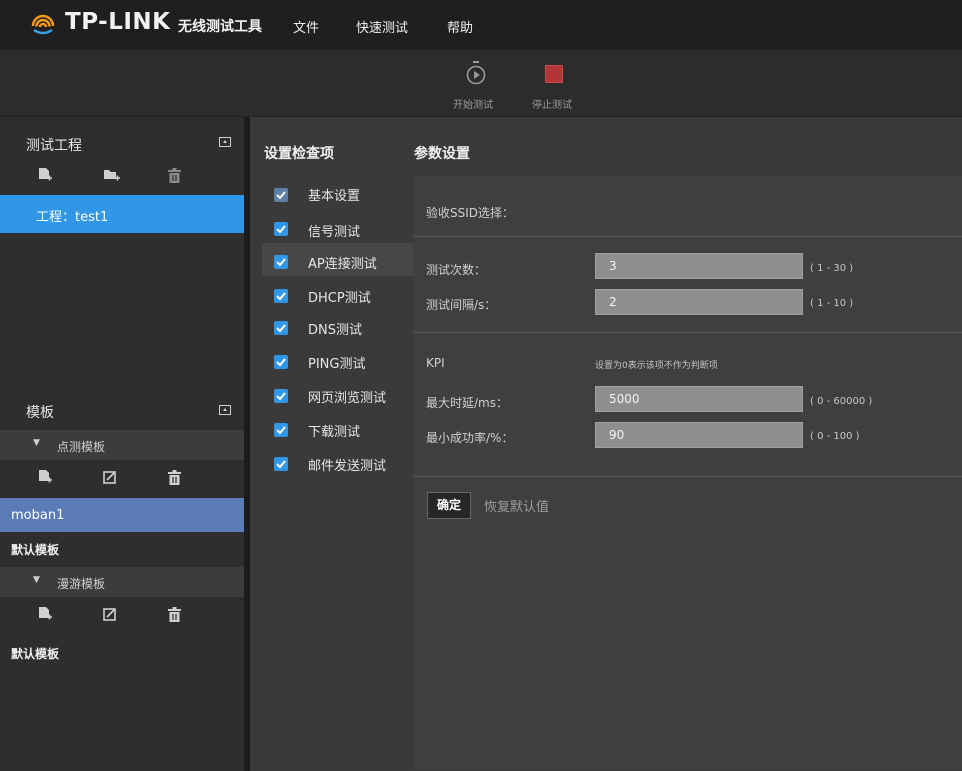 The height and width of the screenshot is (771, 962). I want to click on templates-collapse-button, so click(225, 410).